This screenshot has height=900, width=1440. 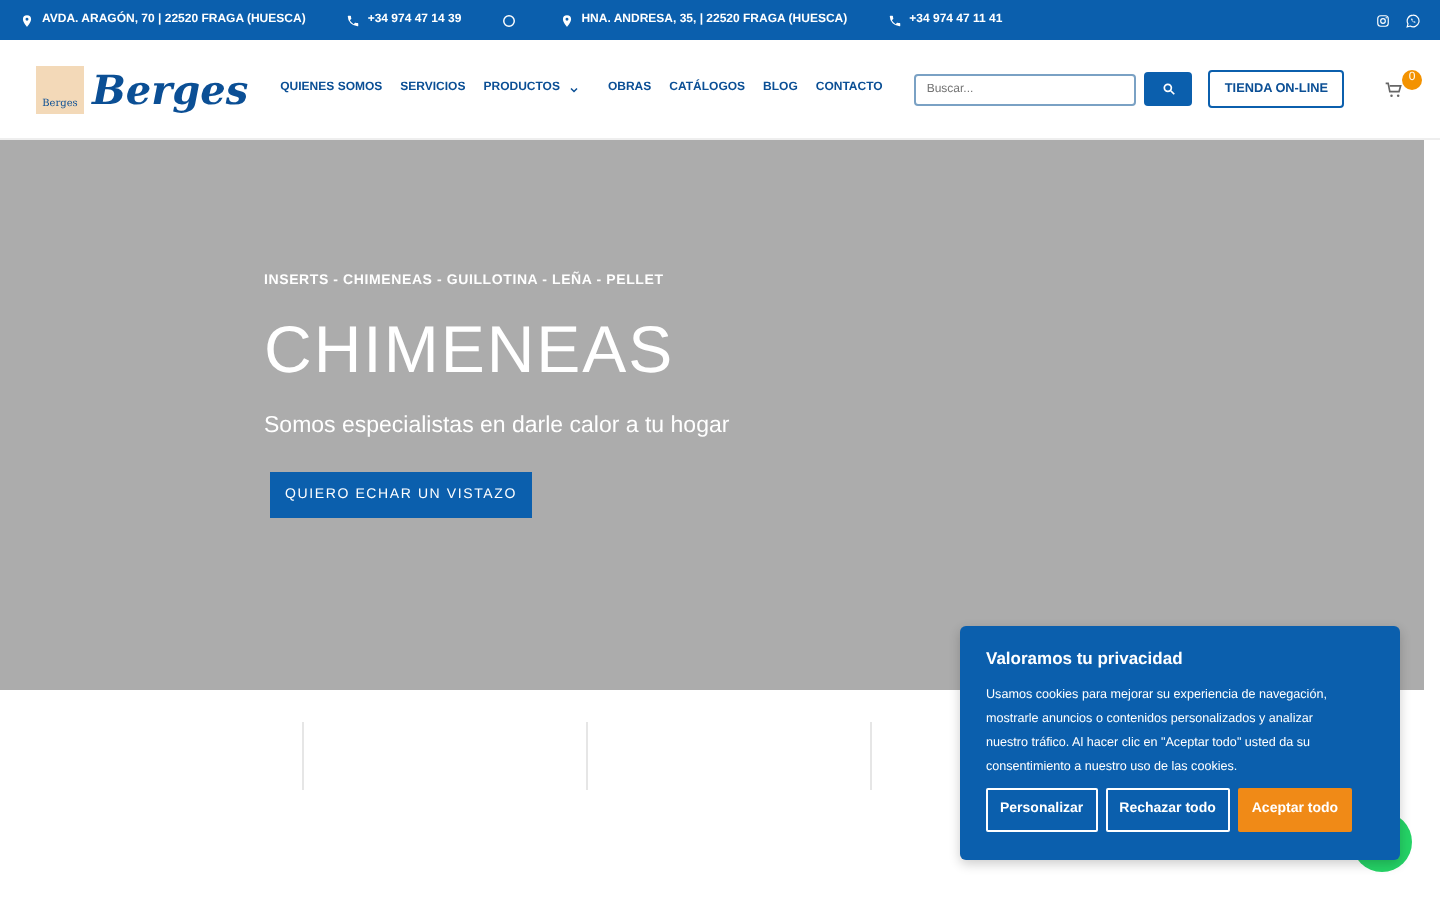 I want to click on hero-subtitle: Somos especialistas en darle calor a tu hogar, so click(x=497, y=427).